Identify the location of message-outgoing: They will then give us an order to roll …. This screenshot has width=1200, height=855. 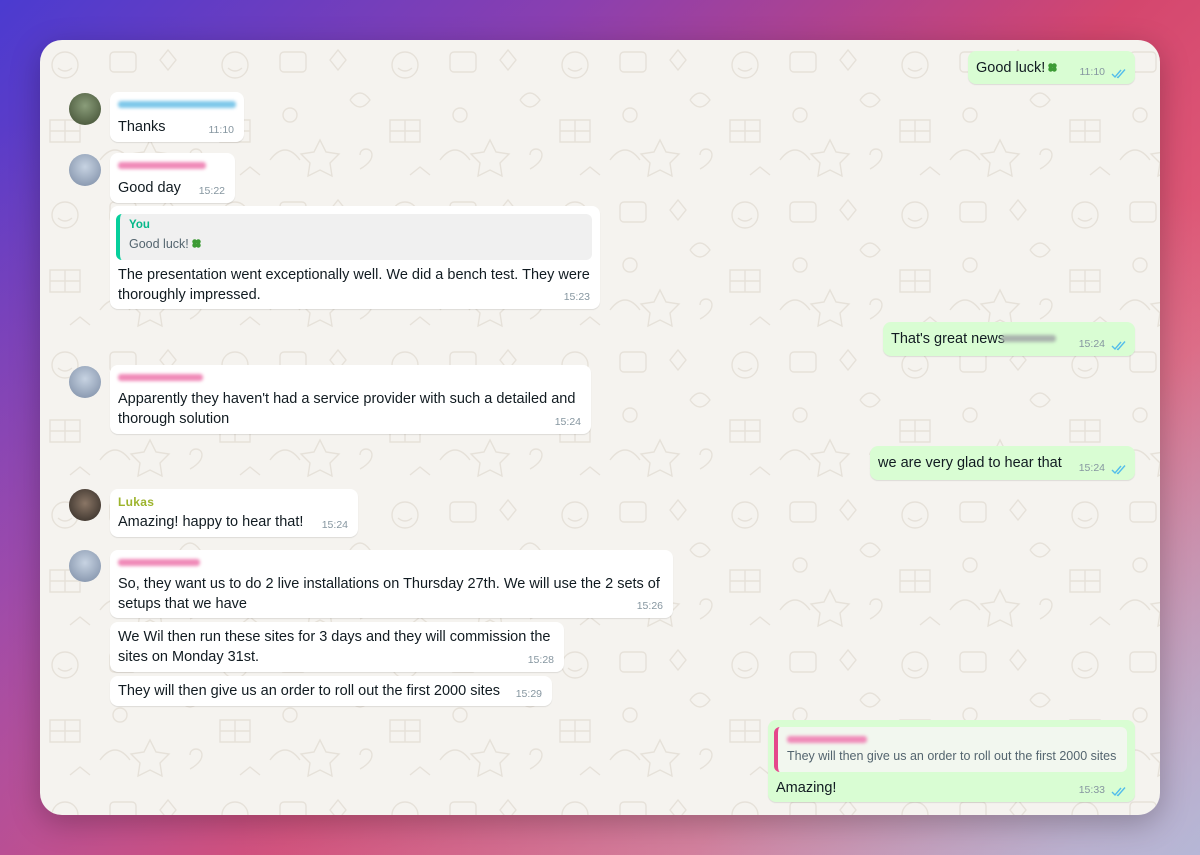
(951, 761).